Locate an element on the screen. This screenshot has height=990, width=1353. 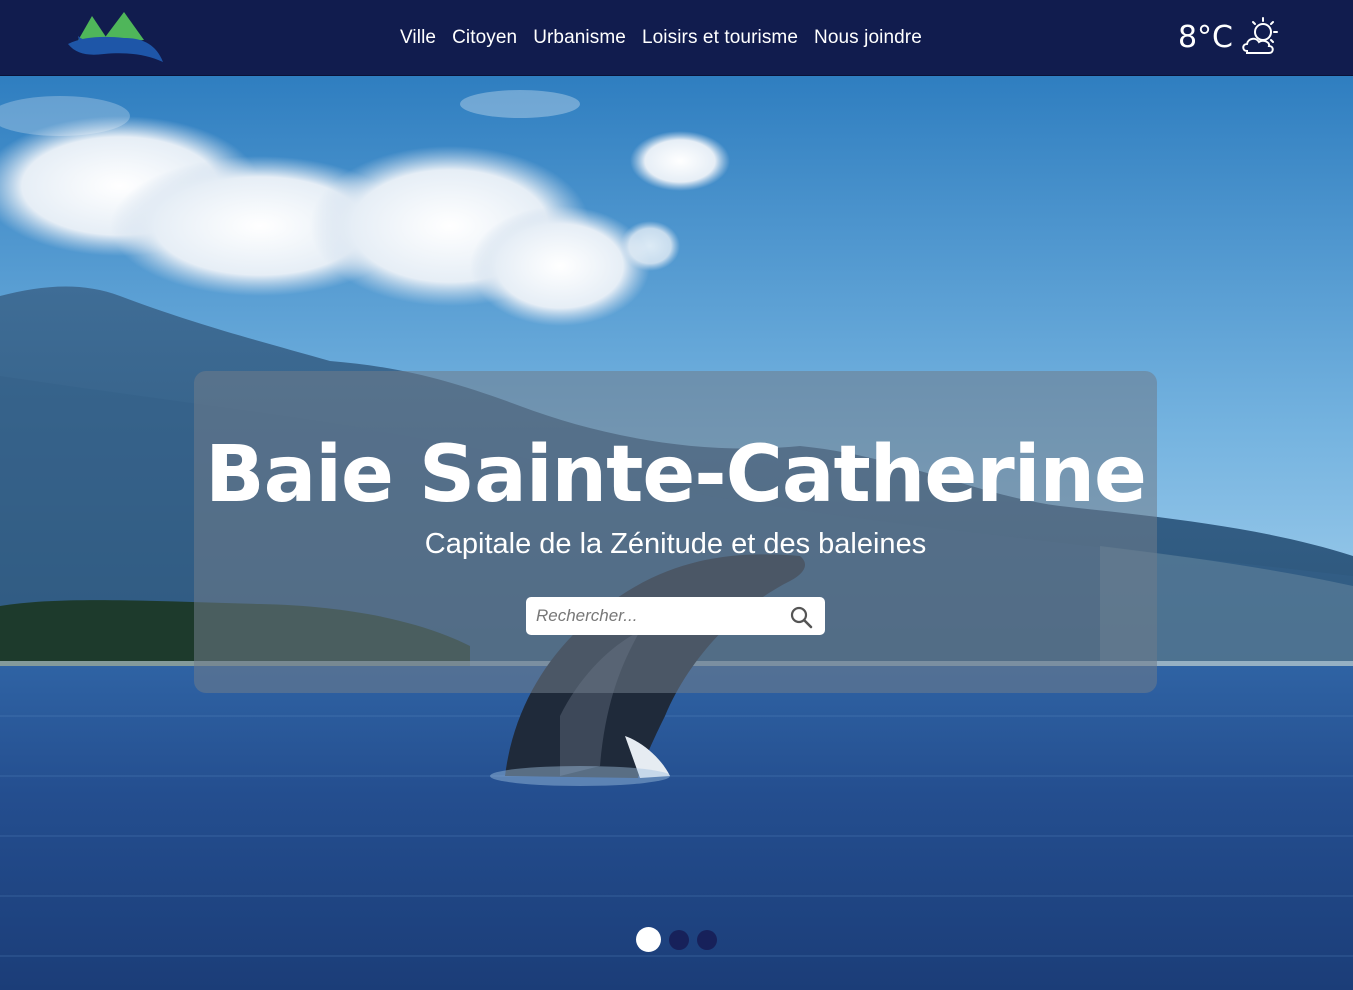
weather-widget: 8°C is located at coordinates (1230, 37).